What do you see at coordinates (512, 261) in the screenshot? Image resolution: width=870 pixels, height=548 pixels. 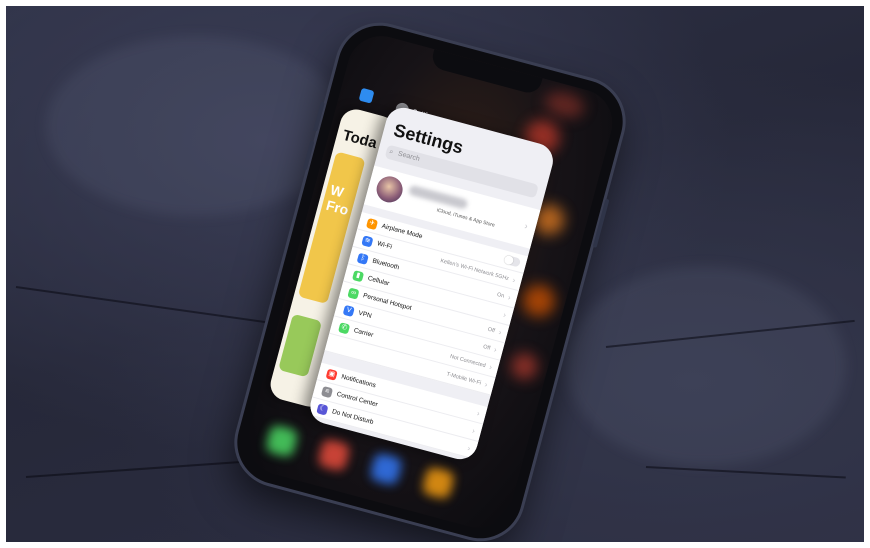 I see `airplane-toggle` at bounding box center [512, 261].